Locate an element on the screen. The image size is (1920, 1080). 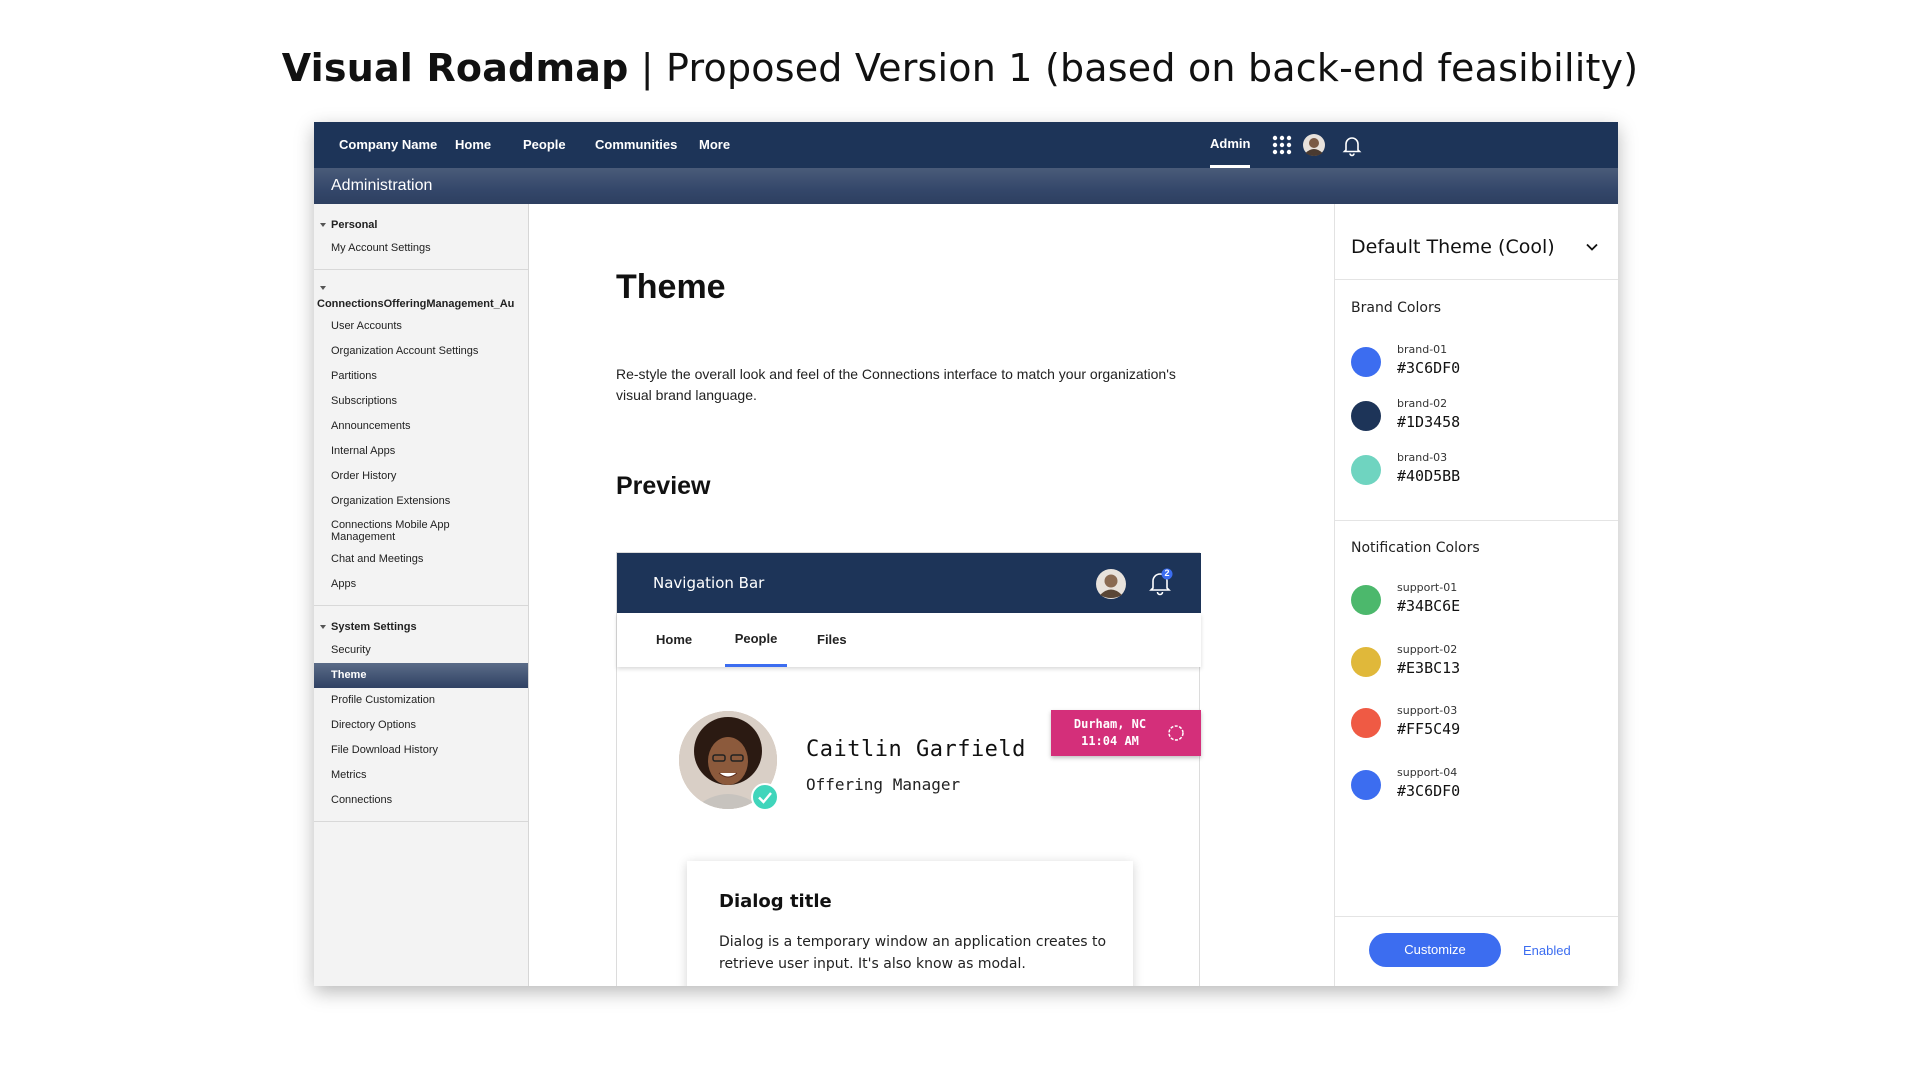
color-swatch-support-01: support-01 #34BC6E is located at coordinates (1481, 599).